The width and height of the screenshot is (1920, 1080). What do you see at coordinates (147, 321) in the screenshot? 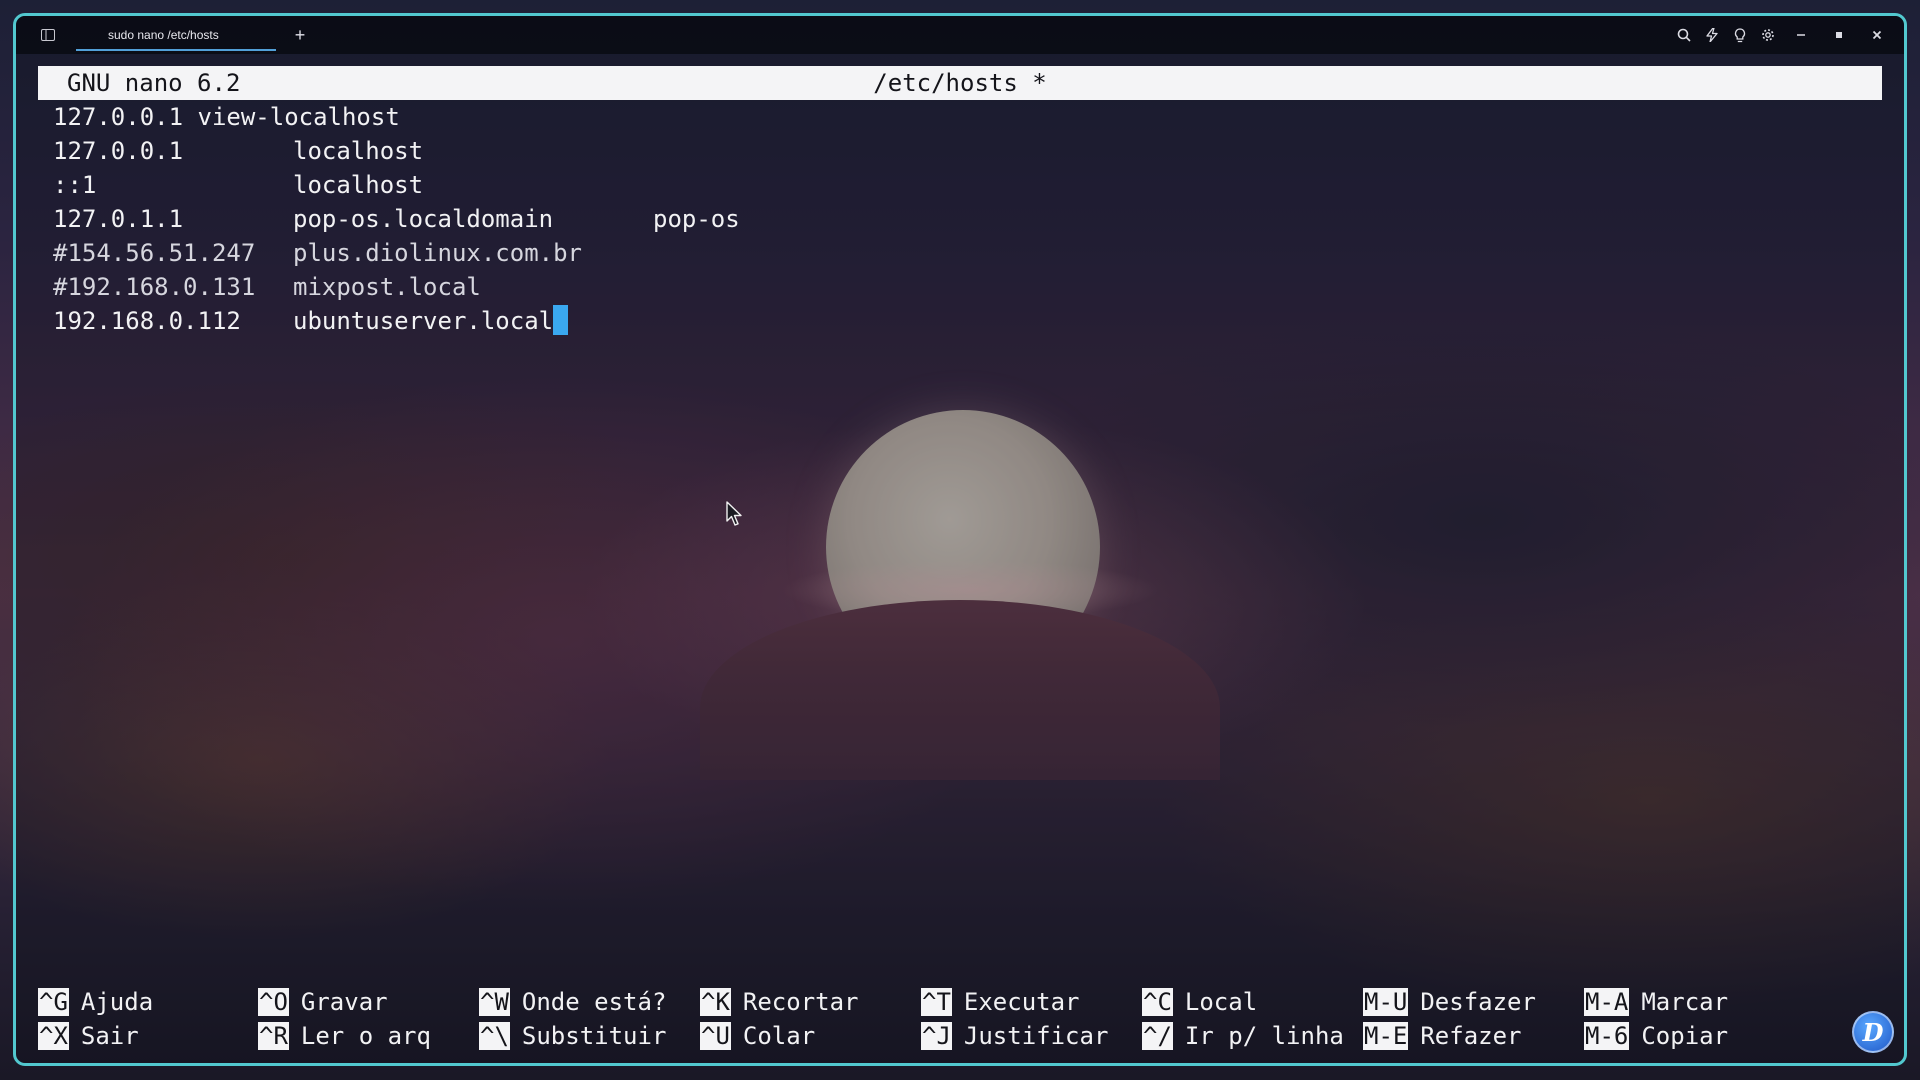
I see `line-ip: 192.168.0.112` at bounding box center [147, 321].